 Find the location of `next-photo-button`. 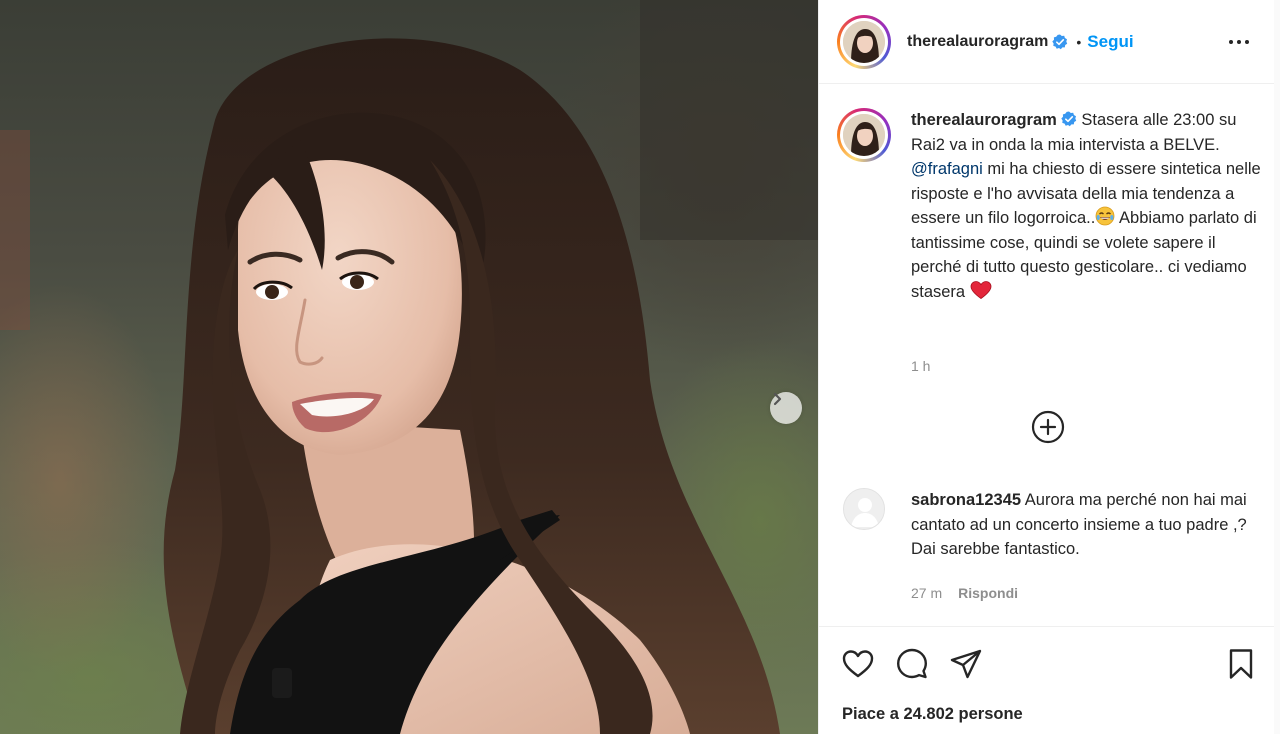

next-photo-button is located at coordinates (786, 408).